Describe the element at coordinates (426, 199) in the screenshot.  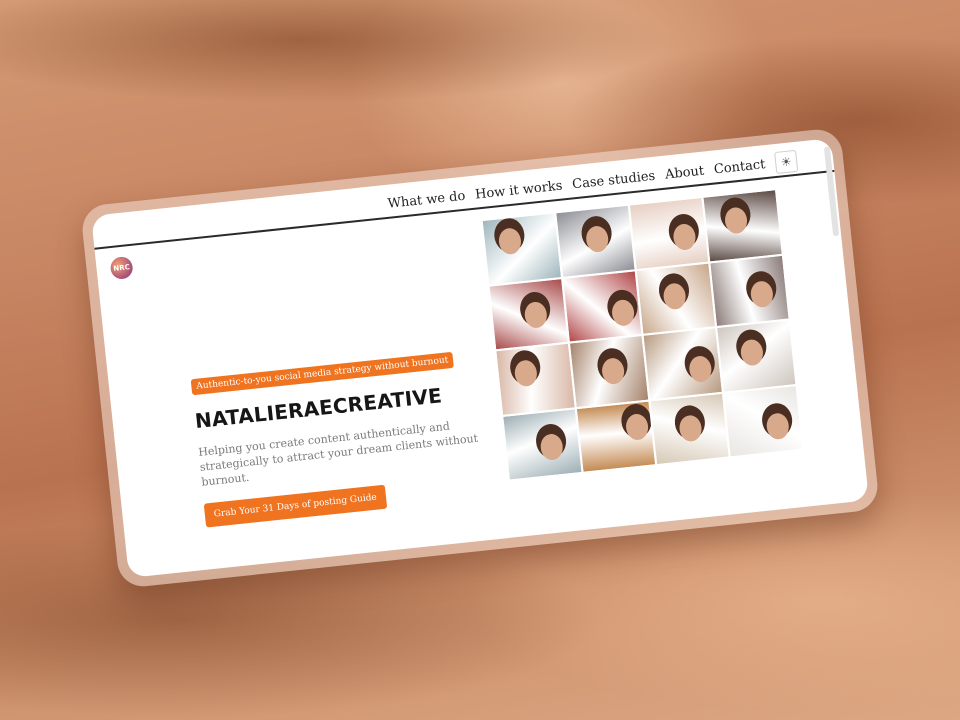
I see `nav-what-we-do: What we do` at that location.